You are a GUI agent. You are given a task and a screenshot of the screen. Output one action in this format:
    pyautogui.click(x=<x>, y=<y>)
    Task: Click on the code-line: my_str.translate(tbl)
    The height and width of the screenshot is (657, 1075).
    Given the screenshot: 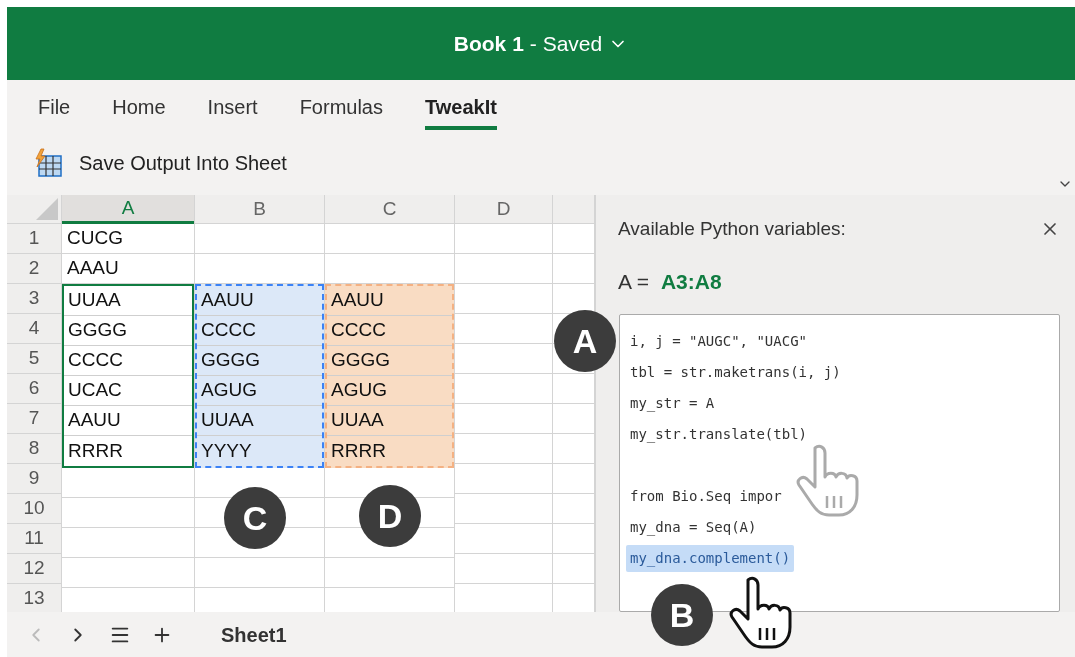 What is the action you would take?
    pyautogui.click(x=718, y=435)
    